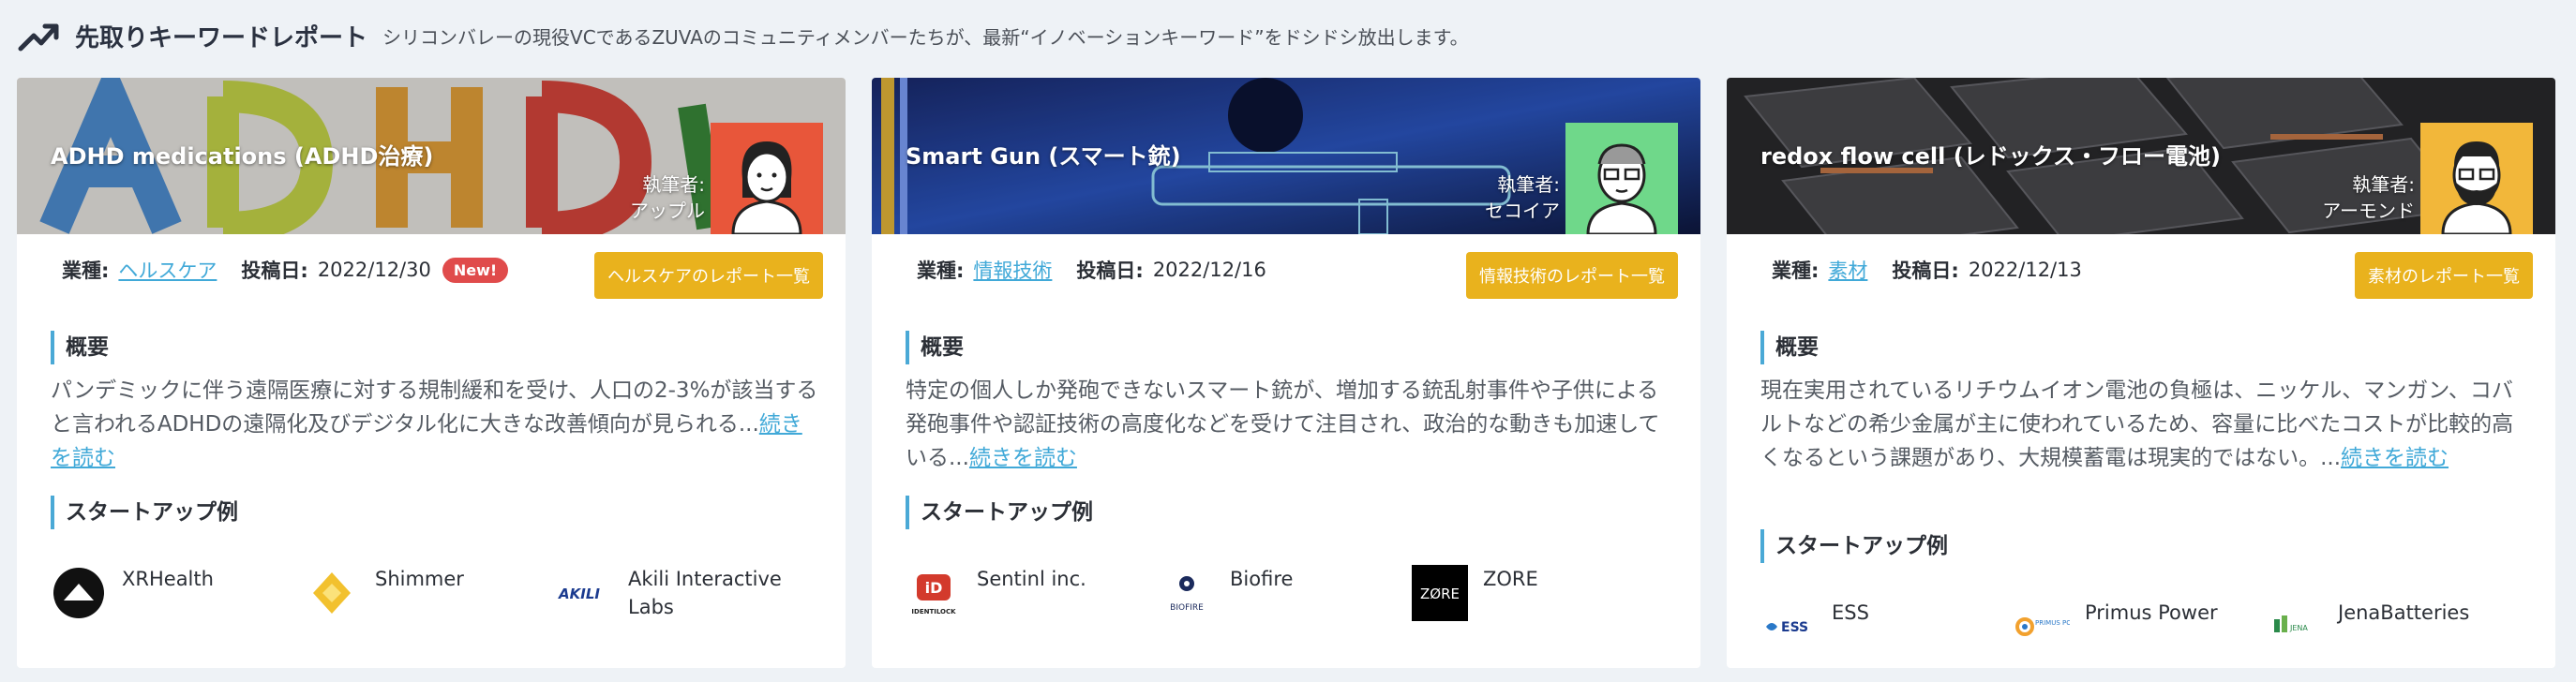 This screenshot has width=2576, height=682. What do you see at coordinates (39, 37) in the screenshot?
I see `trending-up-icon` at bounding box center [39, 37].